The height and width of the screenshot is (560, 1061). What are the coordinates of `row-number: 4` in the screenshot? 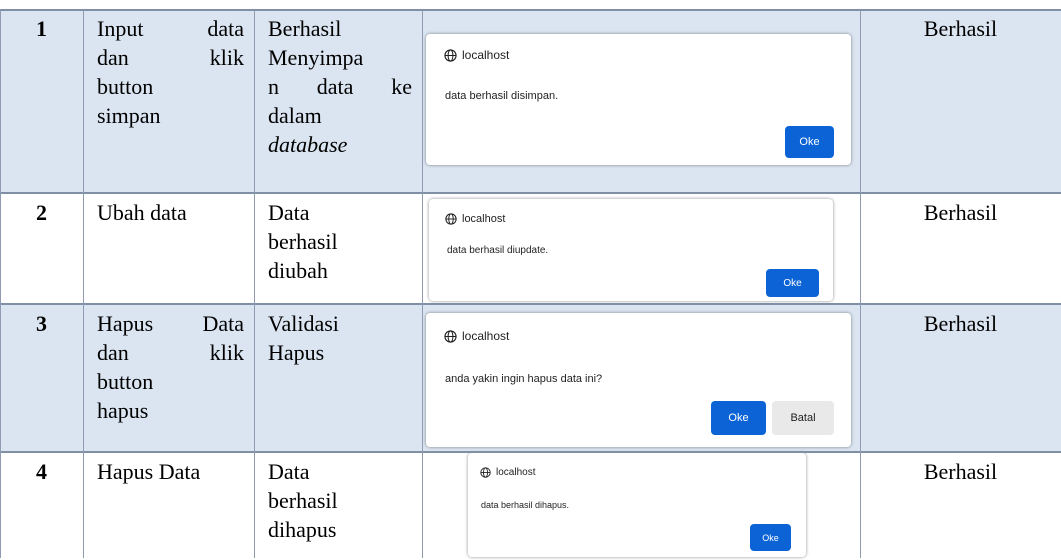 It's located at (41, 471).